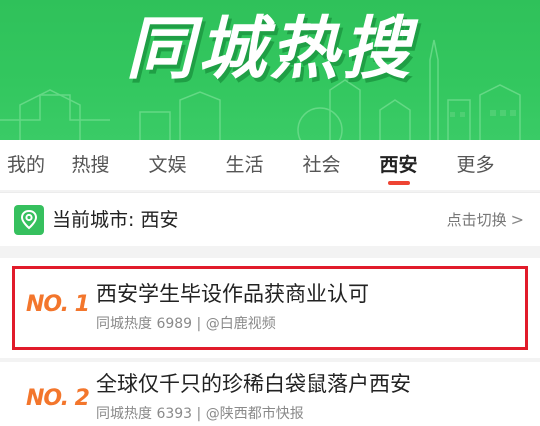 The image size is (540, 426). Describe the element at coordinates (244, 165) in the screenshot. I see `tab-life: 生活` at that location.